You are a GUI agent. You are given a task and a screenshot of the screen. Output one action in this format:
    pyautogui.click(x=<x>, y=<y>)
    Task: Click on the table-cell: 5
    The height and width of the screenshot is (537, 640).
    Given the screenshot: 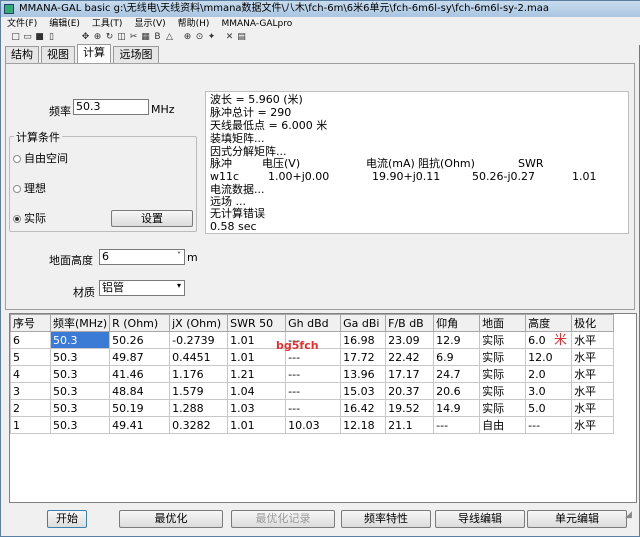 What is the action you would take?
    pyautogui.click(x=30, y=357)
    